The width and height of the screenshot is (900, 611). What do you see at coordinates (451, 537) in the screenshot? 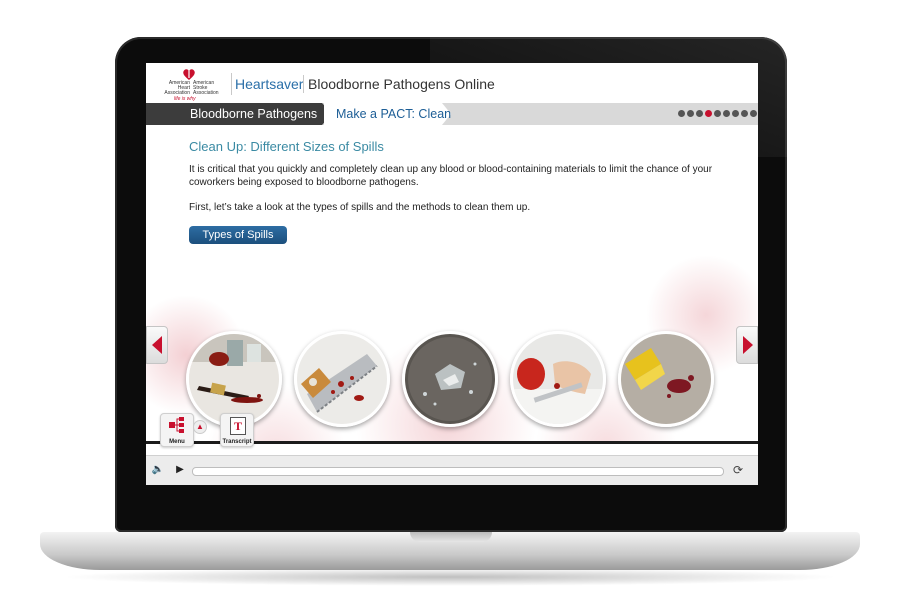
I see `laptop-base-notch` at bounding box center [451, 537].